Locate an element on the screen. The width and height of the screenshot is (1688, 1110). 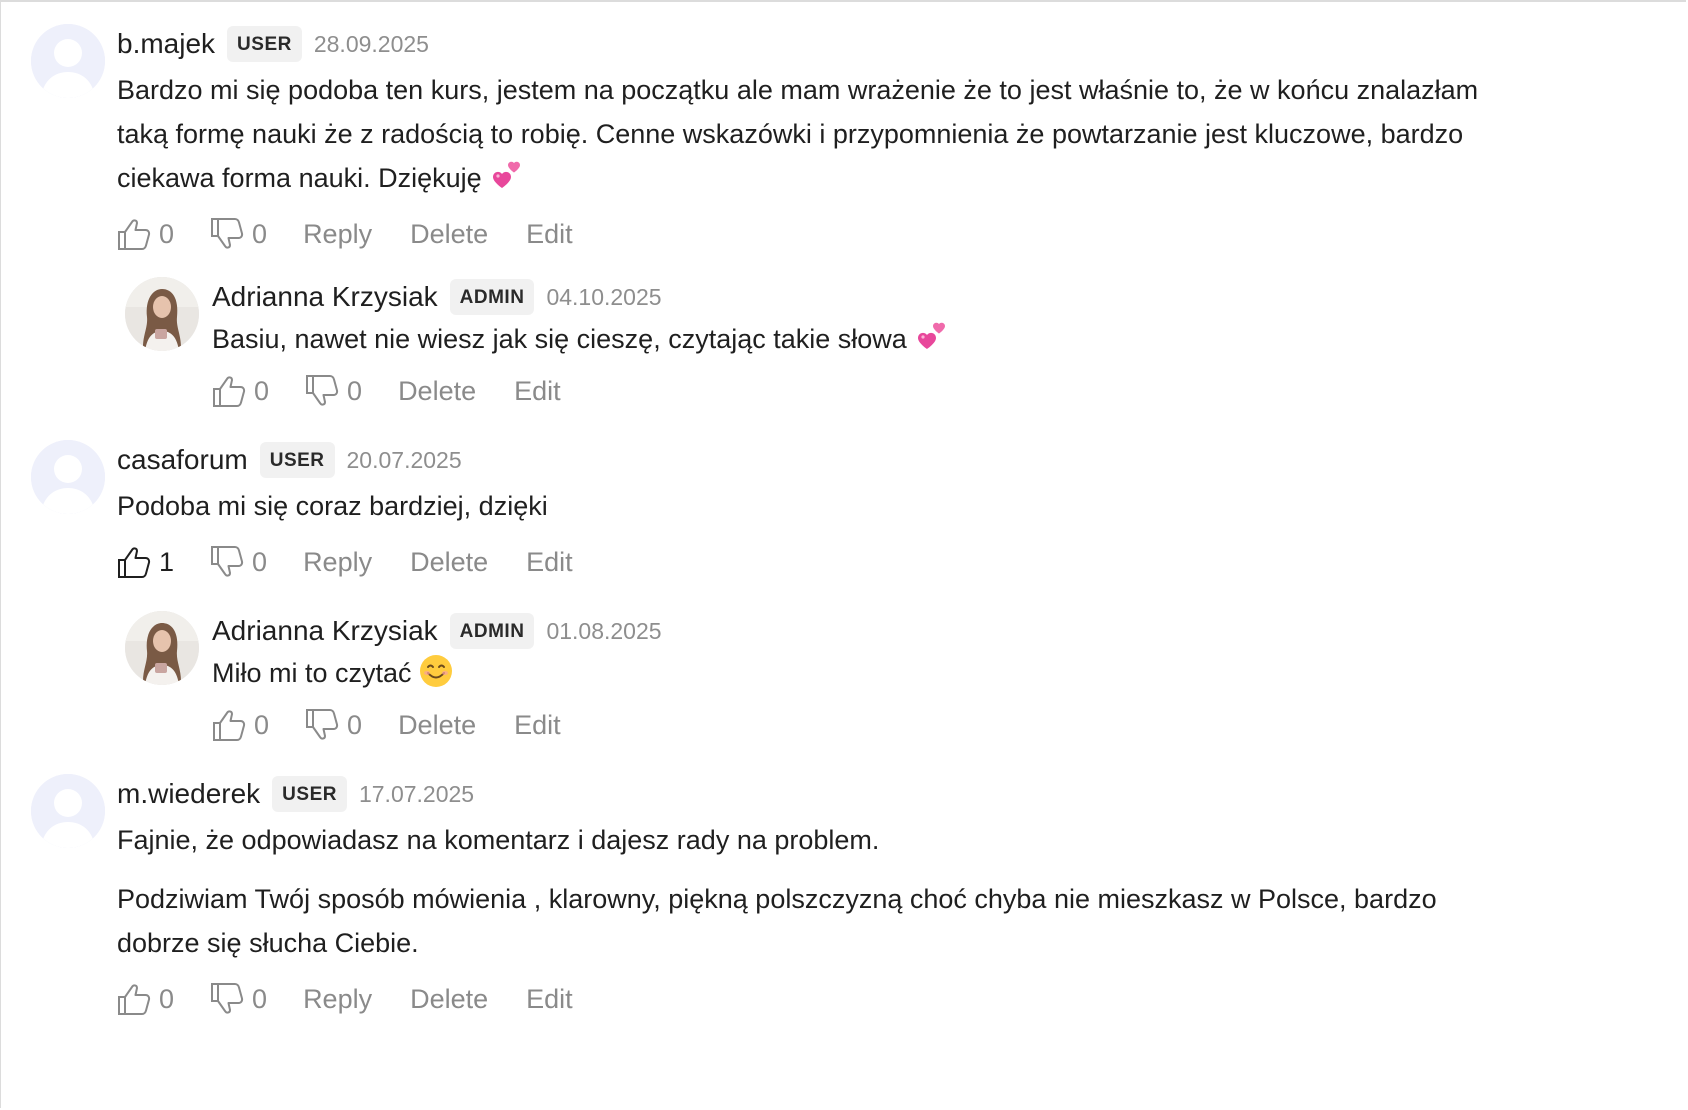
comment-text: Miło mi to czytać is located at coordinates (862, 673).